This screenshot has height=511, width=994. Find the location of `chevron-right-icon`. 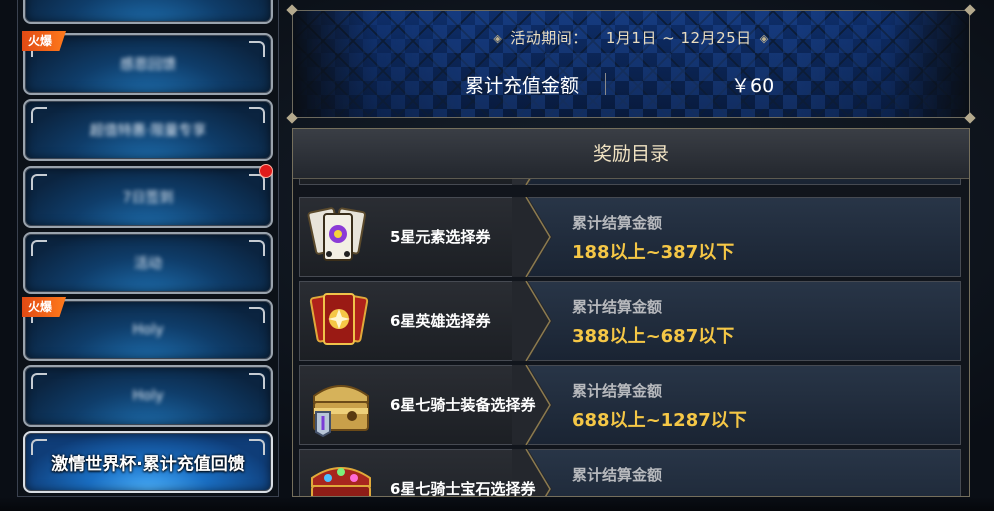

chevron-right-icon is located at coordinates (522, 182).